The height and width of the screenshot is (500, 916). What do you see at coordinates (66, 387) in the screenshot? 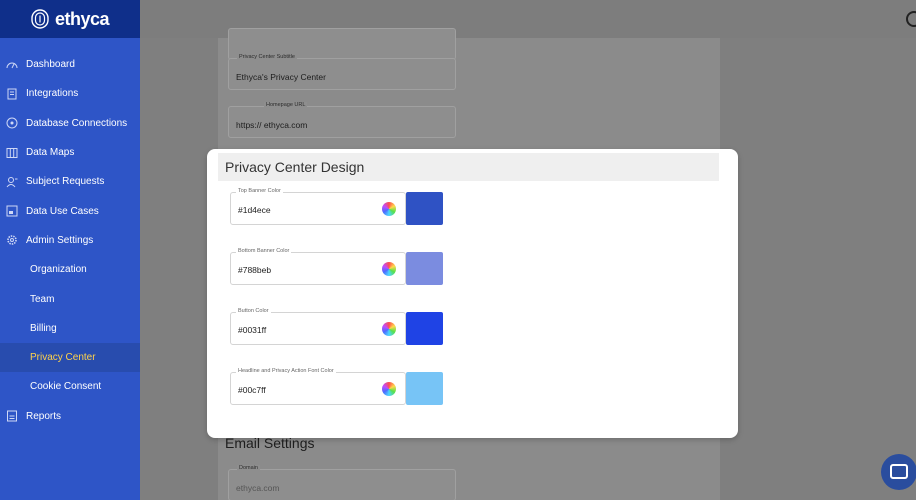
I see `sidebar-item-label: Cookie Consent` at bounding box center [66, 387].